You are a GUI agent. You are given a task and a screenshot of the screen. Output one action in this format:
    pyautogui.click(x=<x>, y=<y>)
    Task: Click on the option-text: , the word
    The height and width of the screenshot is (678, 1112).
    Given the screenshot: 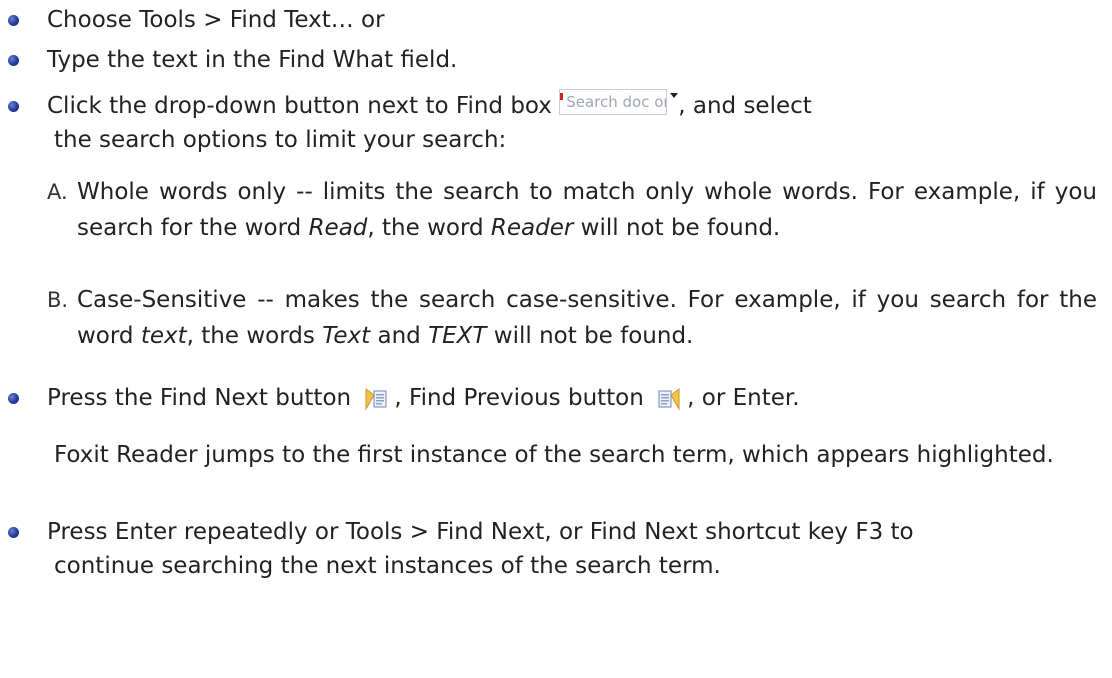 What is the action you would take?
    pyautogui.click(x=429, y=228)
    